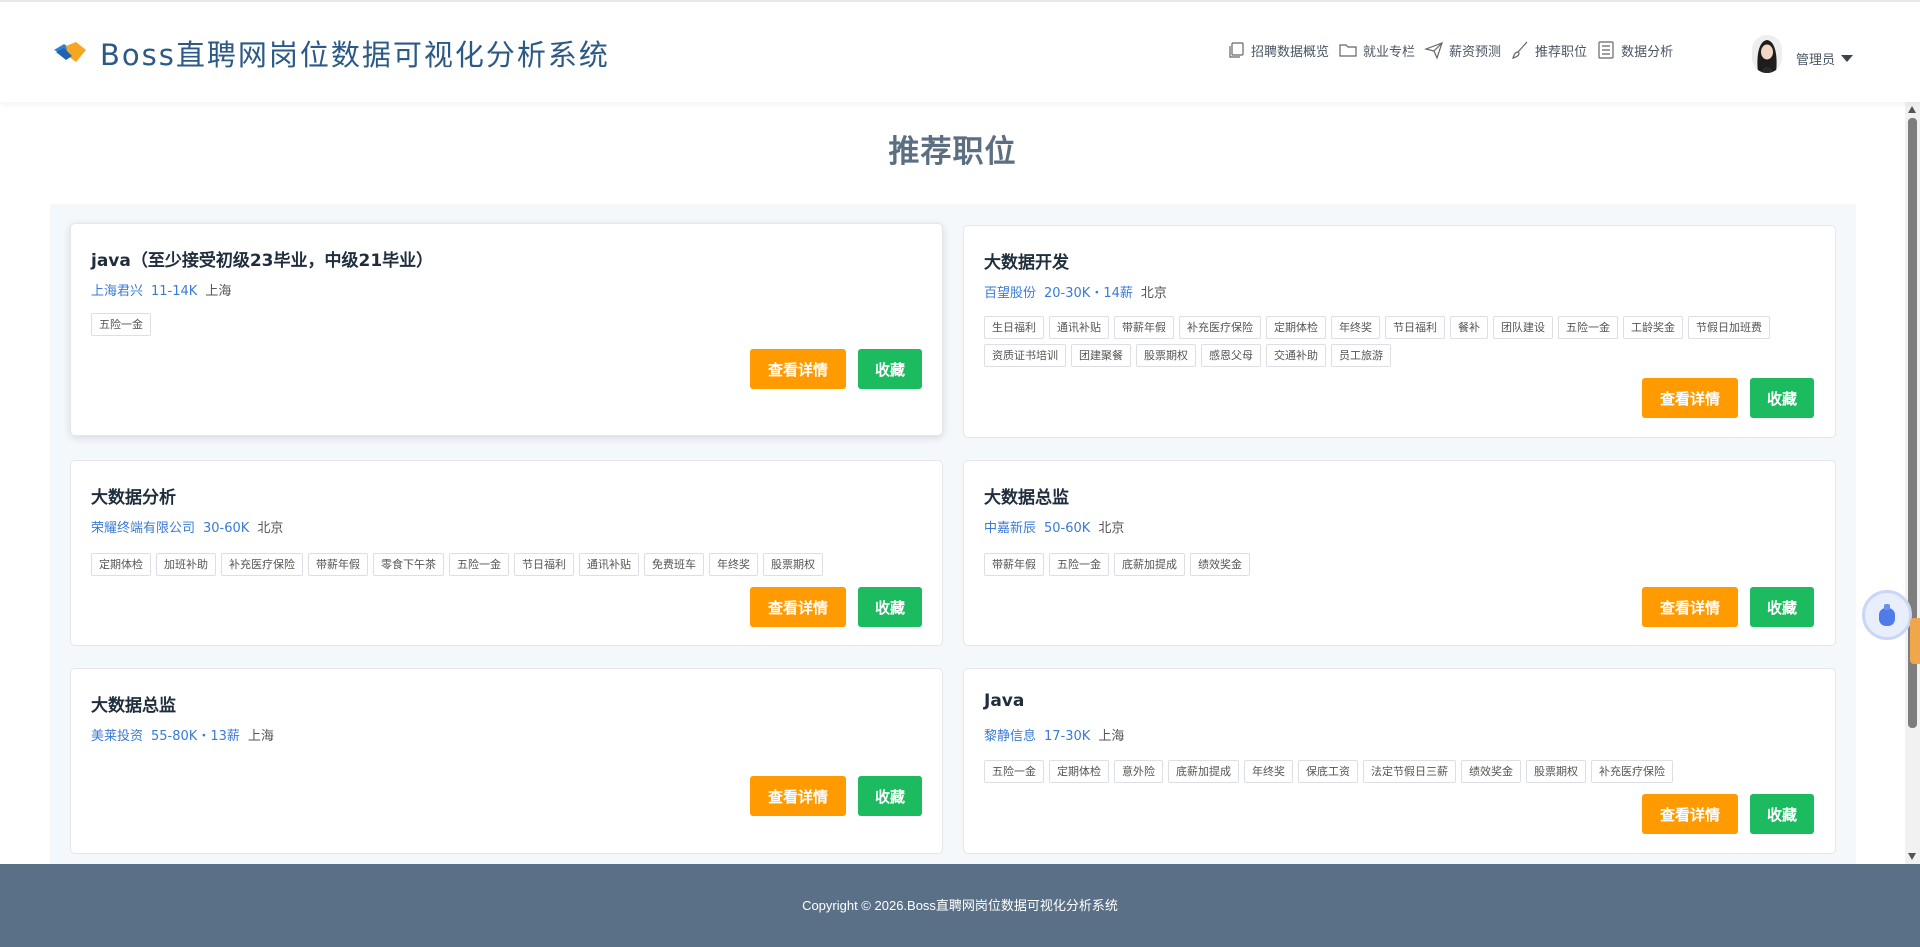 The width and height of the screenshot is (1920, 947). I want to click on job-meta: 上海君兴 11-14K 上海, so click(161, 289).